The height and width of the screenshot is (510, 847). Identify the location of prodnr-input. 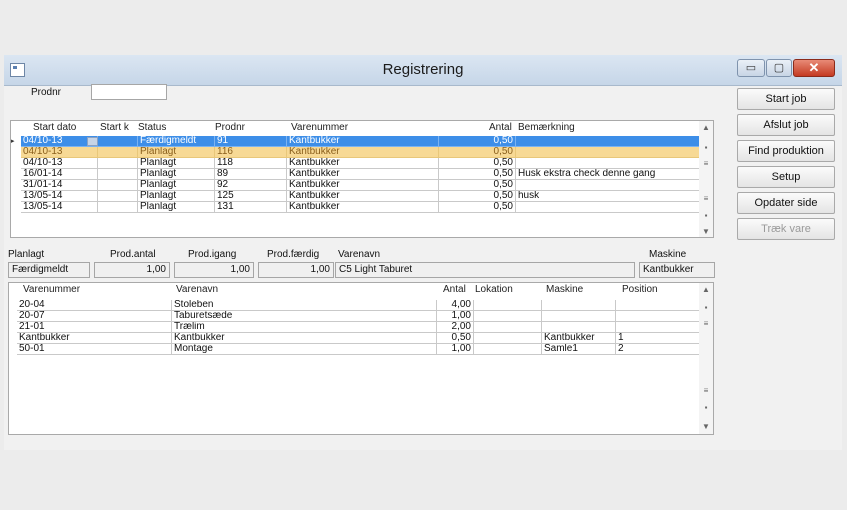
(129, 92).